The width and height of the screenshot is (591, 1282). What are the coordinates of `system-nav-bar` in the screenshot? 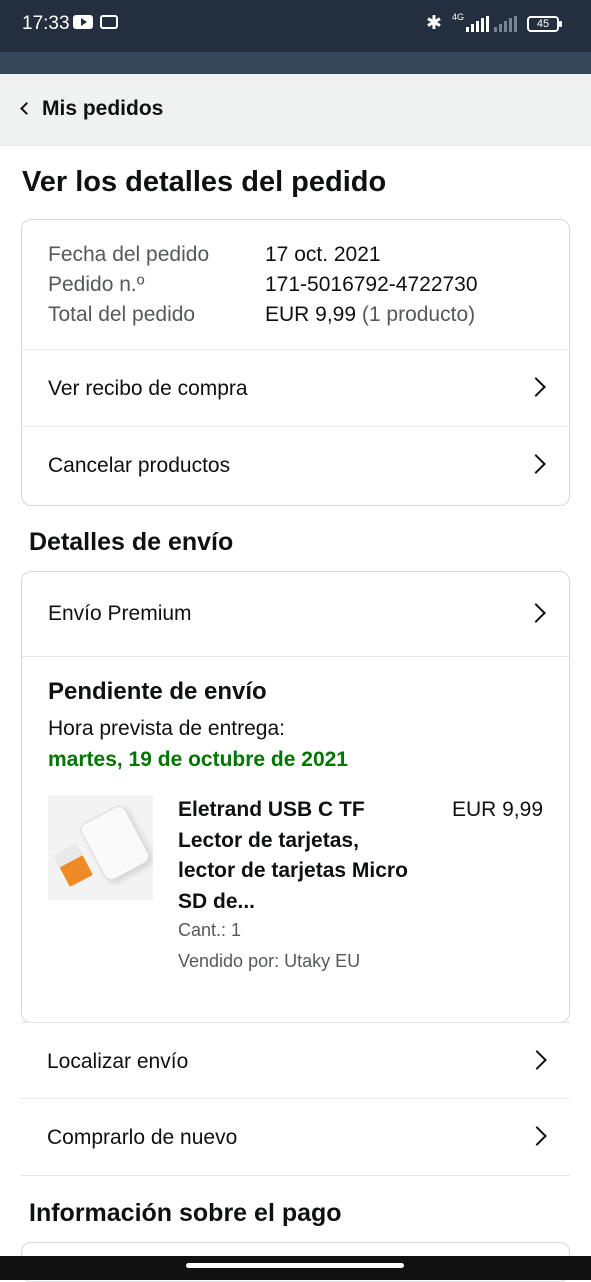 It's located at (295, 1268).